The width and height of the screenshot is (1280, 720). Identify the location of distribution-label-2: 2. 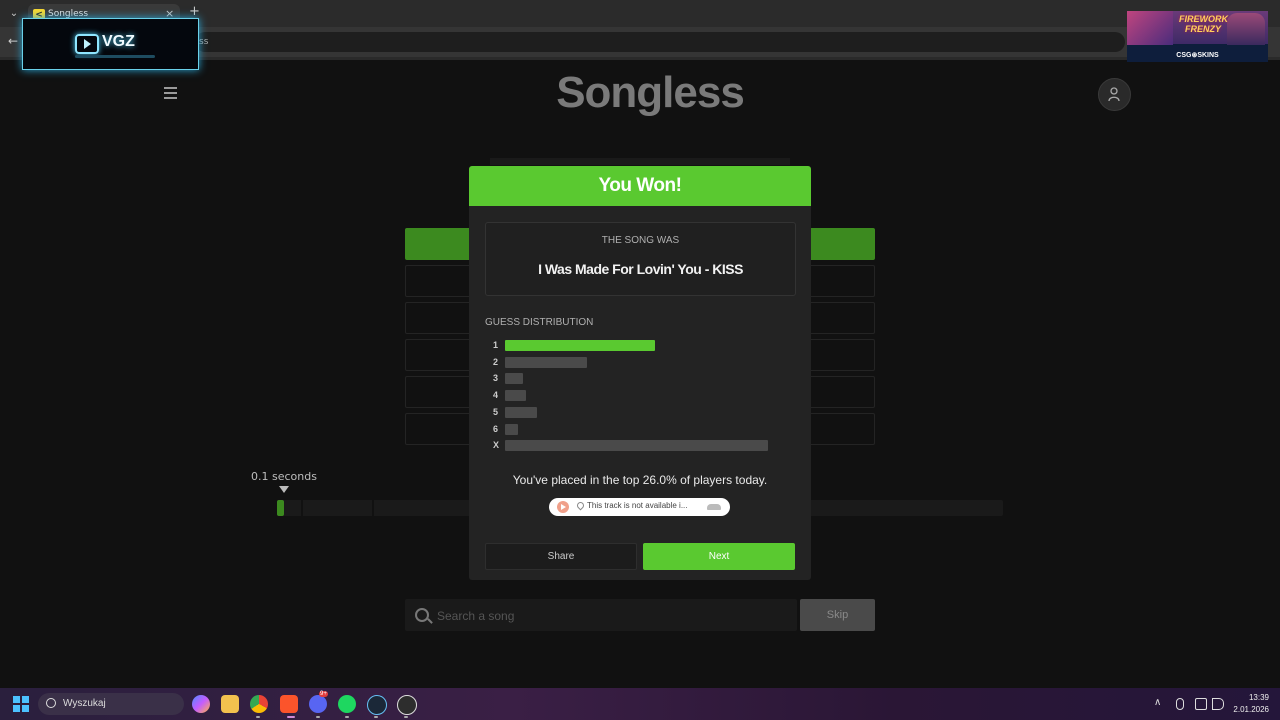
(496, 361).